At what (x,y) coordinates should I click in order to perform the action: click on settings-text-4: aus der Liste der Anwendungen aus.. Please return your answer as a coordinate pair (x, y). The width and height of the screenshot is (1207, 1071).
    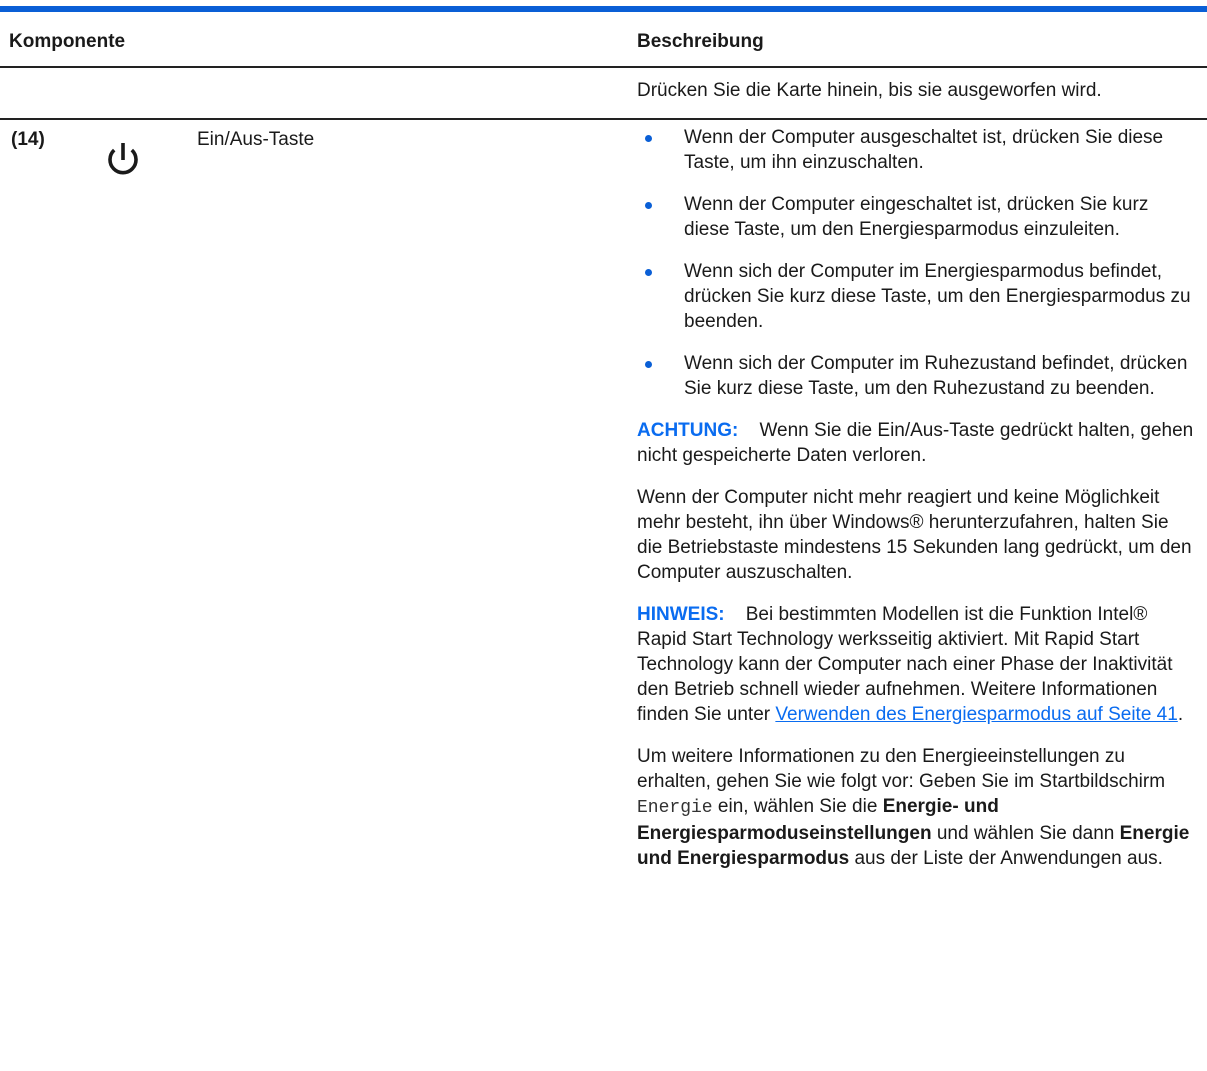
    Looking at the image, I should click on (1008, 858).